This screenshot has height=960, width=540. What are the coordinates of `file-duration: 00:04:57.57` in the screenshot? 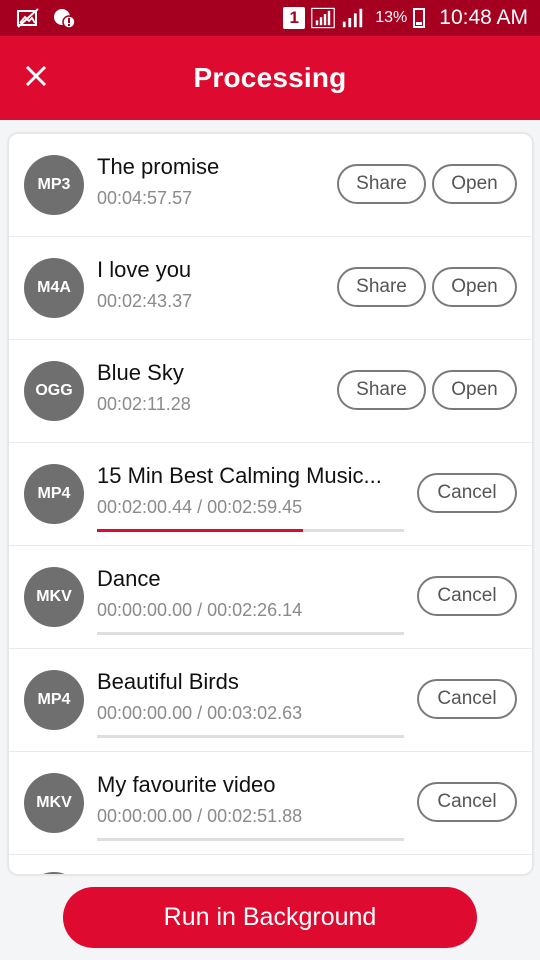 It's located at (145, 198).